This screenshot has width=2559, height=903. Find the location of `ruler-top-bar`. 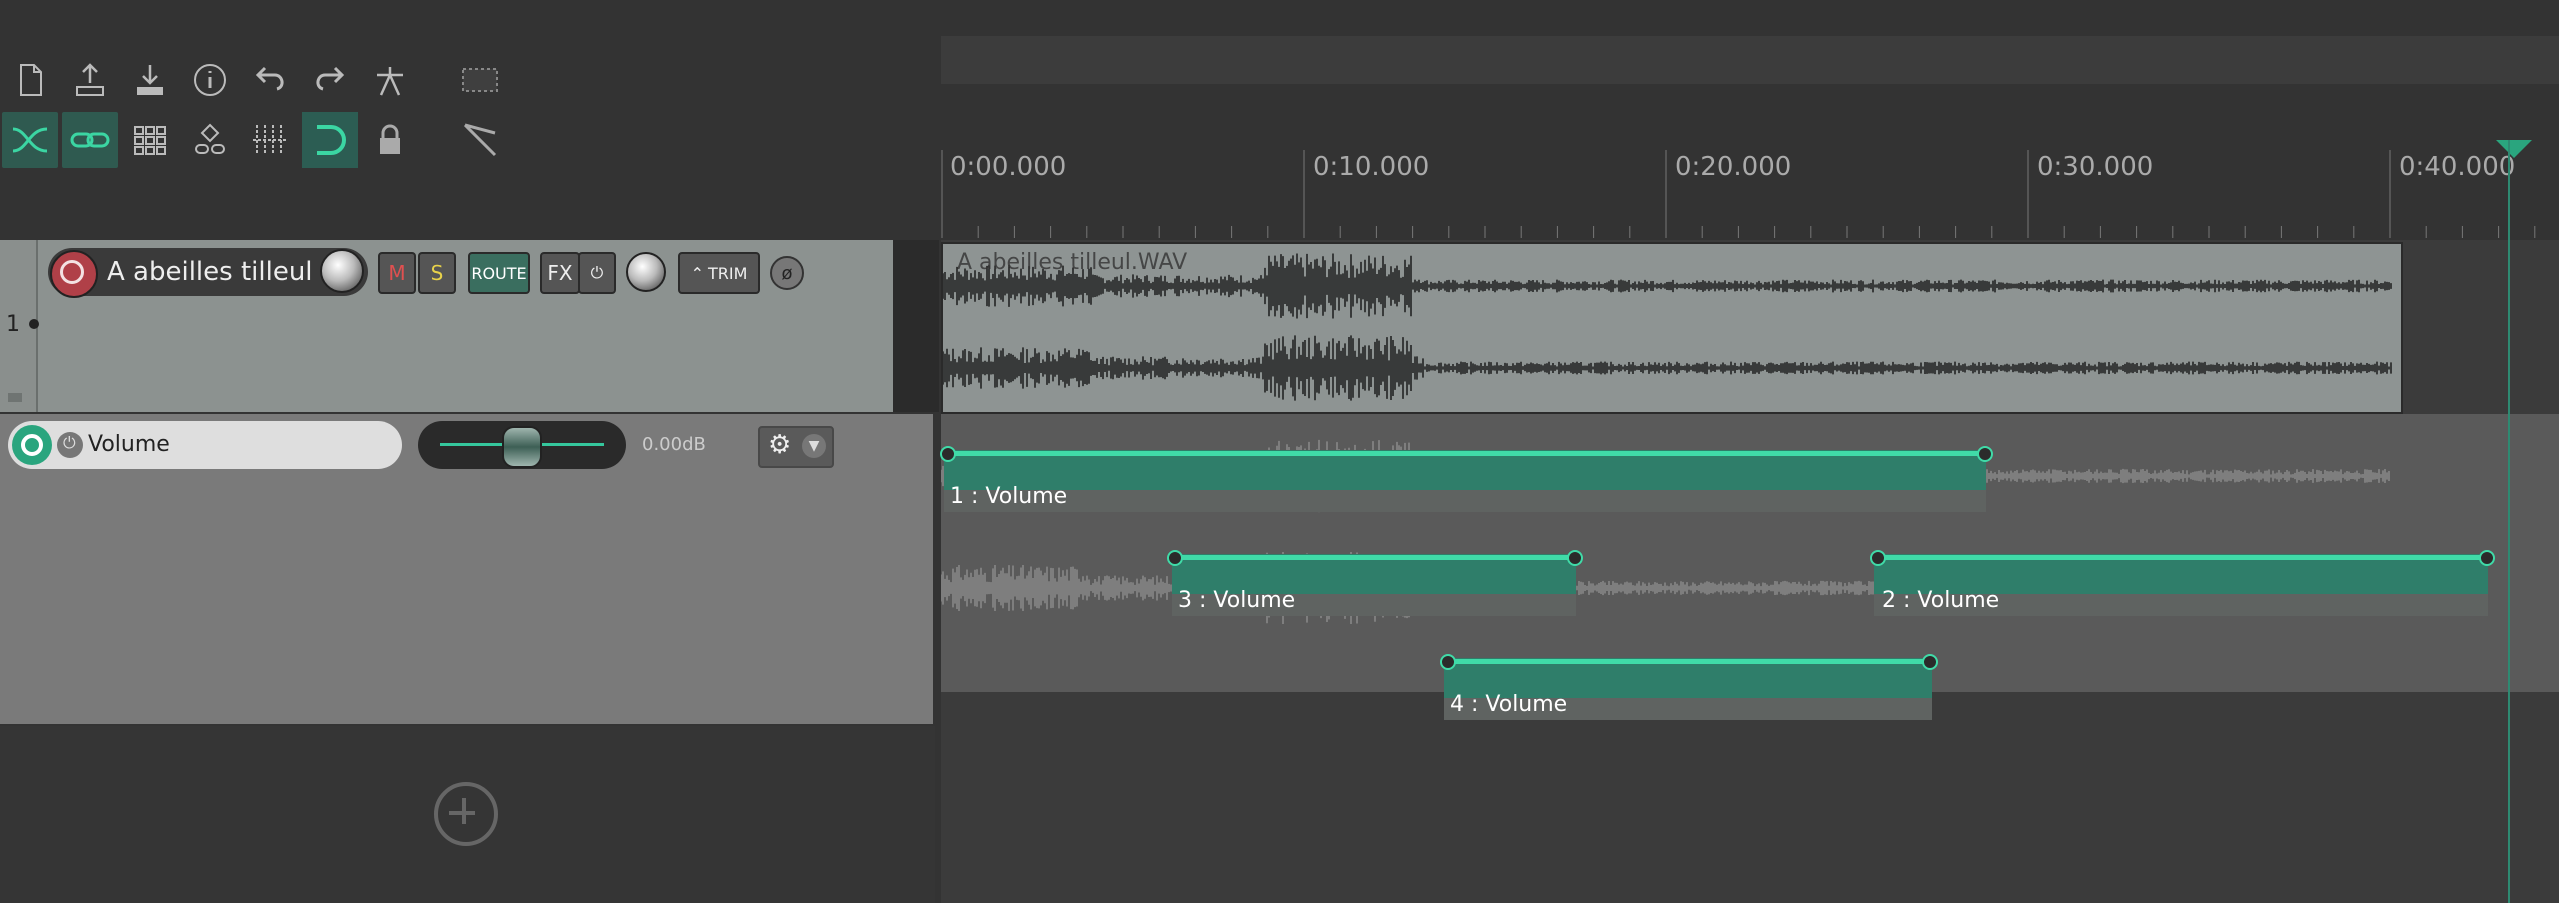

ruler-top-bar is located at coordinates (1750, 60).